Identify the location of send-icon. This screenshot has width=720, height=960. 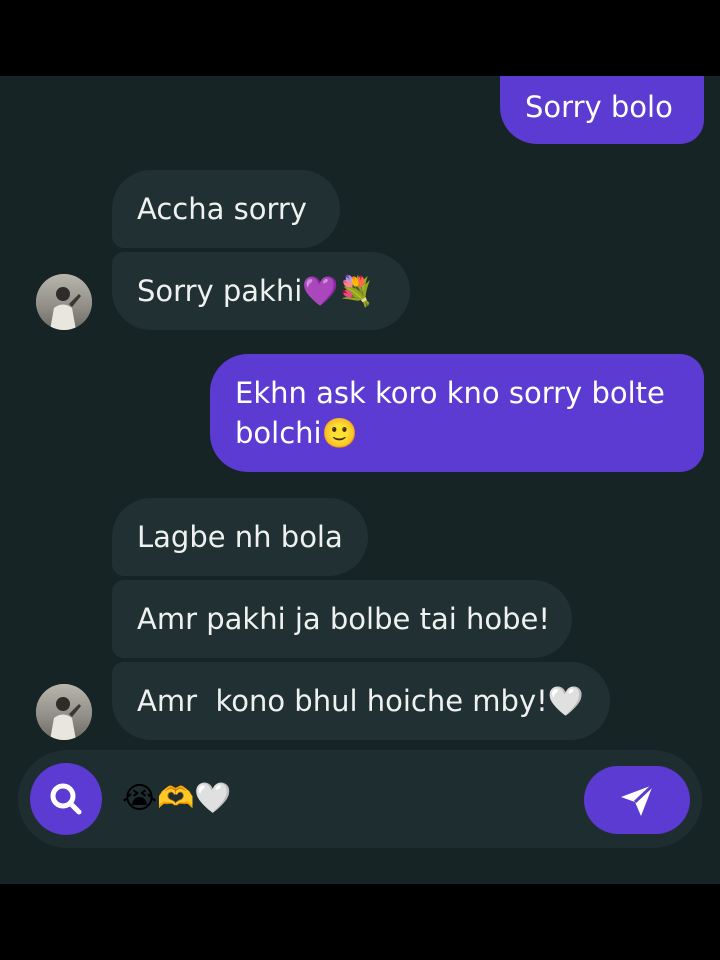
(638, 799).